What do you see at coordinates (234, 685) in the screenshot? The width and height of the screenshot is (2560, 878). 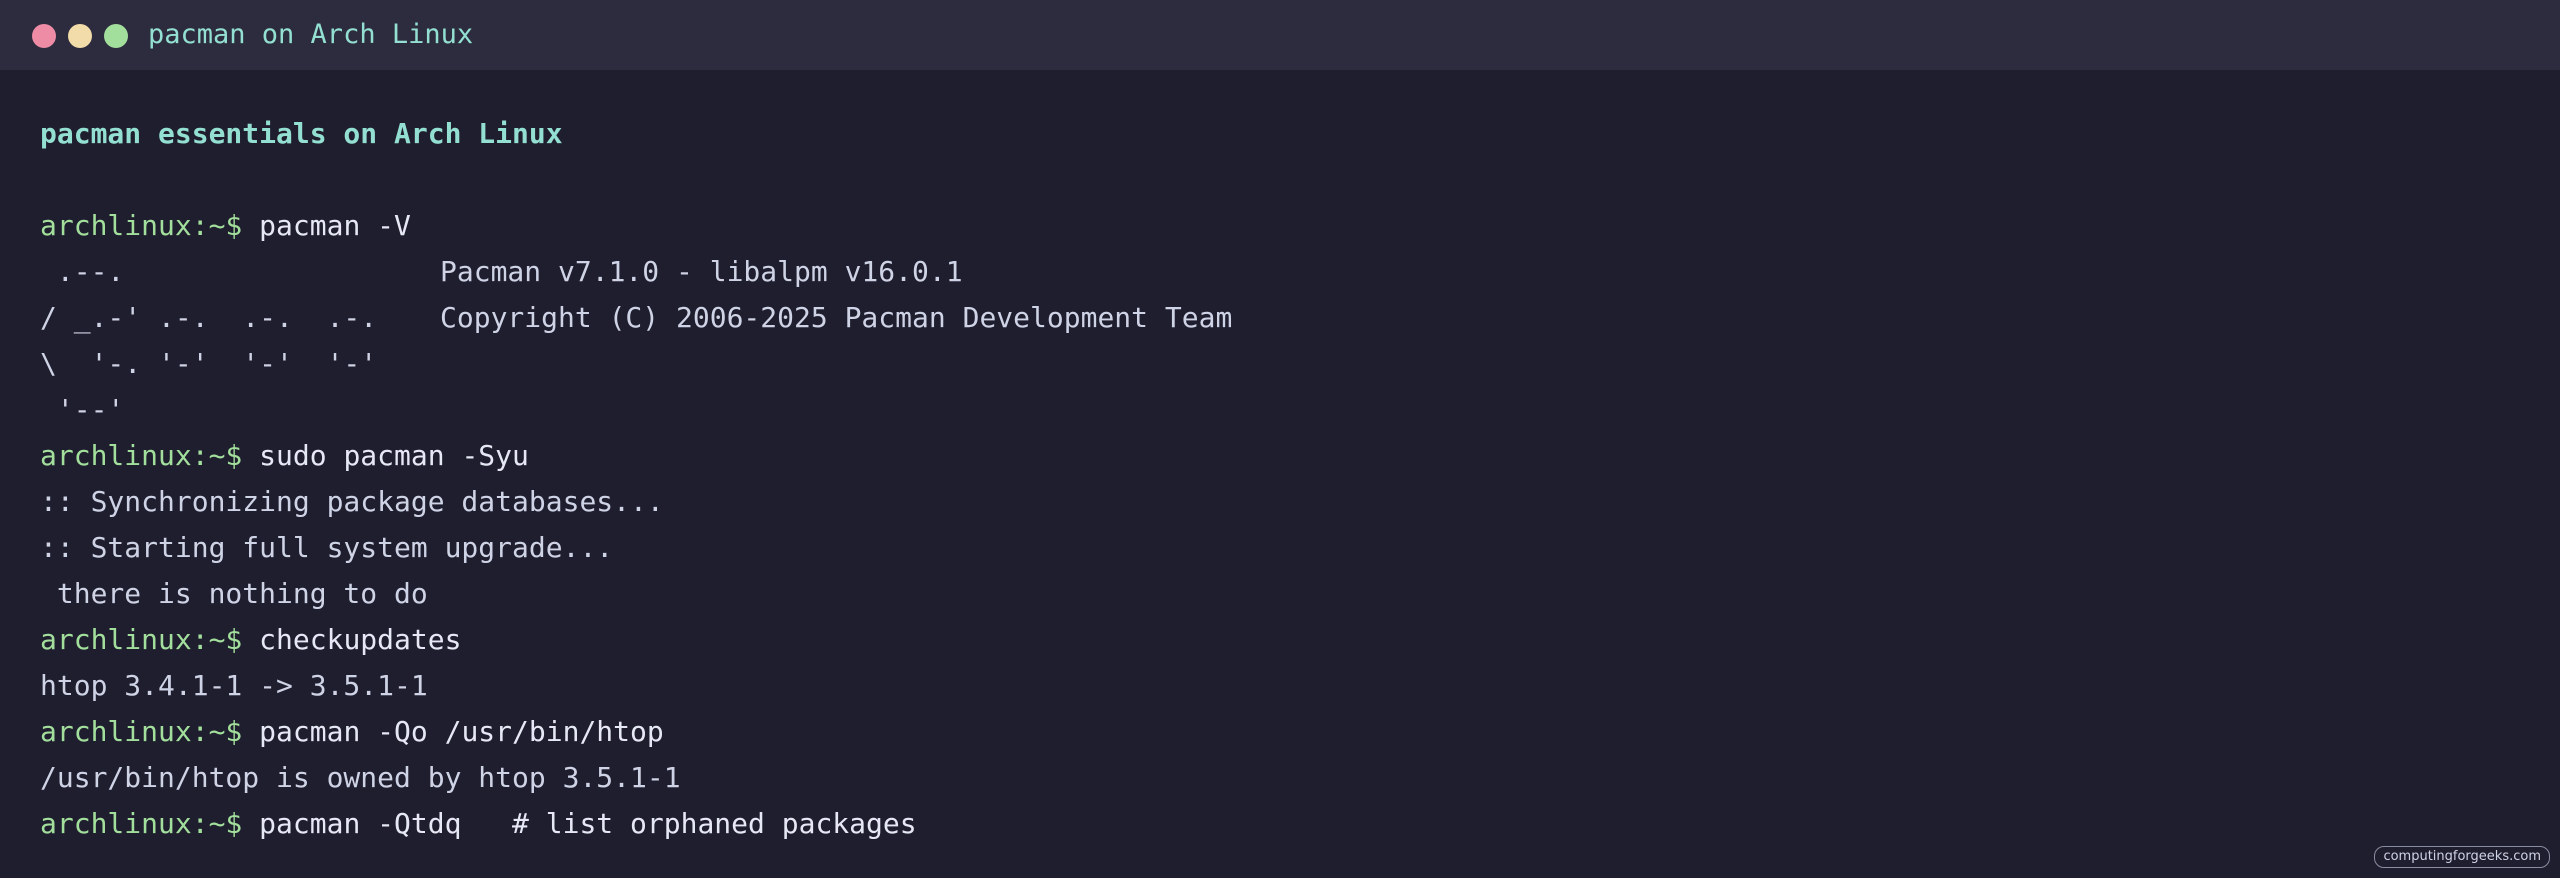 I see `output-line: htop 3.4.1-1 -> 3.5.1-1` at bounding box center [234, 685].